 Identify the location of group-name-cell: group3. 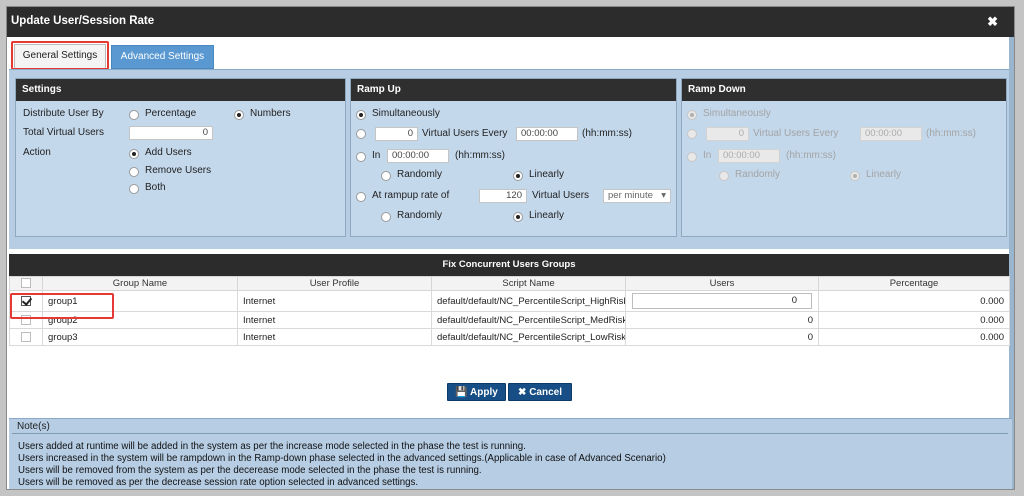
(140, 337).